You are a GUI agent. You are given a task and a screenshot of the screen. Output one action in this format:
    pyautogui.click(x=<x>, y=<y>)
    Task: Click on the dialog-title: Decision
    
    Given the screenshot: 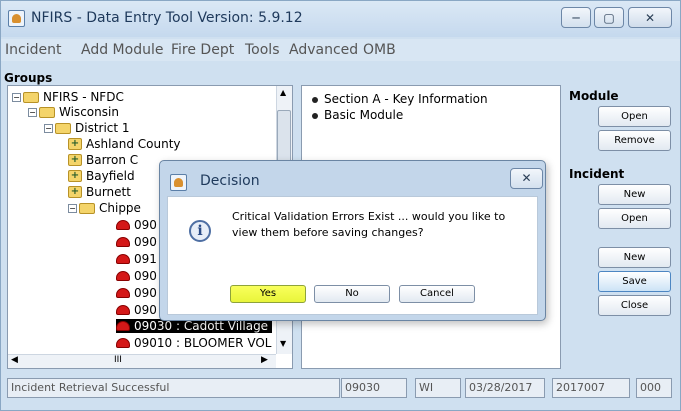 What is the action you would take?
    pyautogui.click(x=230, y=181)
    